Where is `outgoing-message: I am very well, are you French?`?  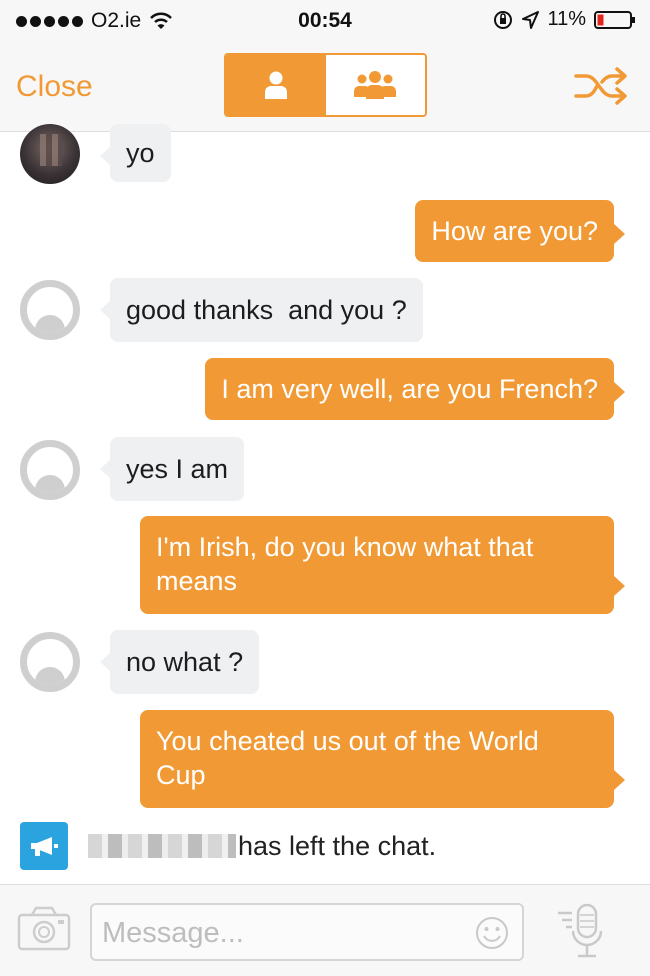 outgoing-message: I am very well, are you French? is located at coordinates (415, 389).